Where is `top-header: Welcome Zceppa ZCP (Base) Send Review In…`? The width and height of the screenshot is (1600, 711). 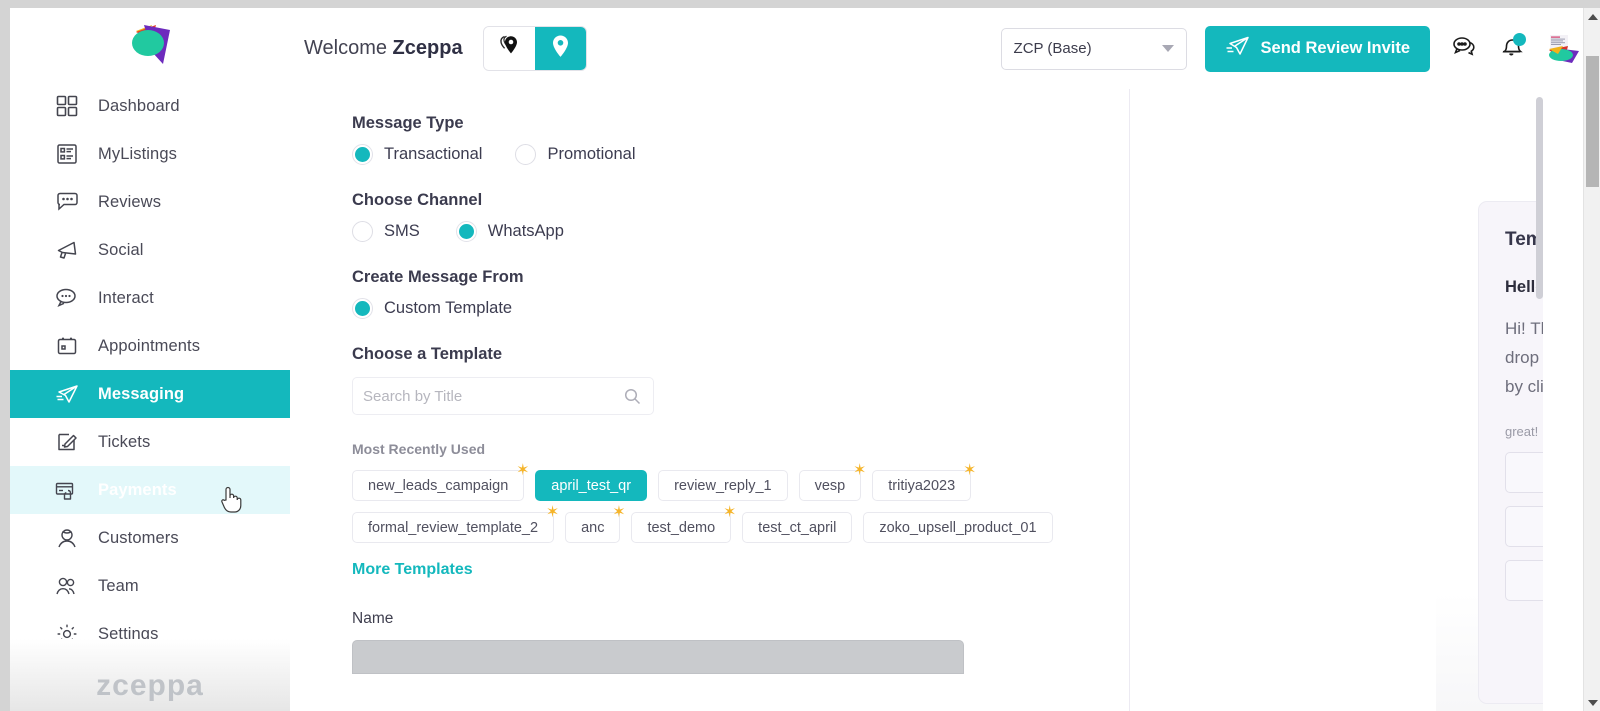 top-header: Welcome Zceppa ZCP (Base) Send Review In… is located at coordinates (945, 48).